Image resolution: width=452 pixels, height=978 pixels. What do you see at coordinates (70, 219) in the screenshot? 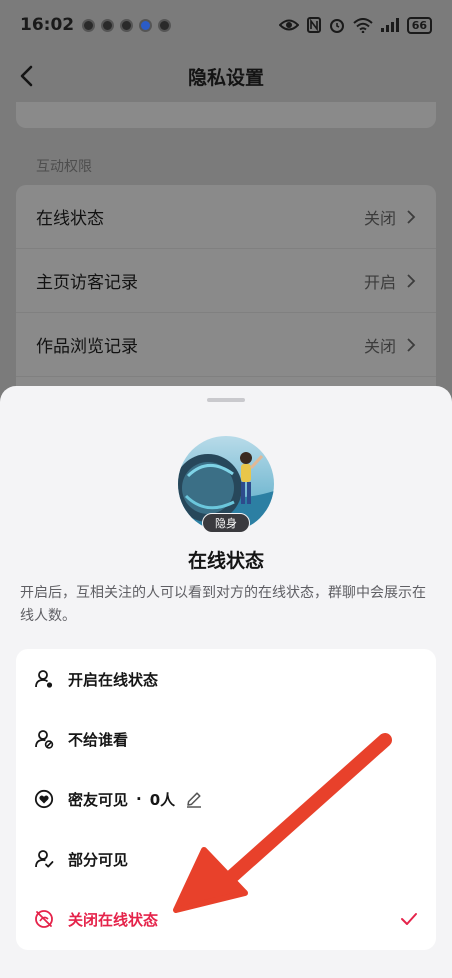
I see `setting-row-label: 在线状态` at bounding box center [70, 219].